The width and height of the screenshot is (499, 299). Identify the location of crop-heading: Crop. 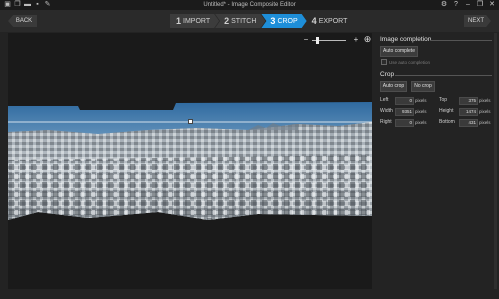
(387, 74).